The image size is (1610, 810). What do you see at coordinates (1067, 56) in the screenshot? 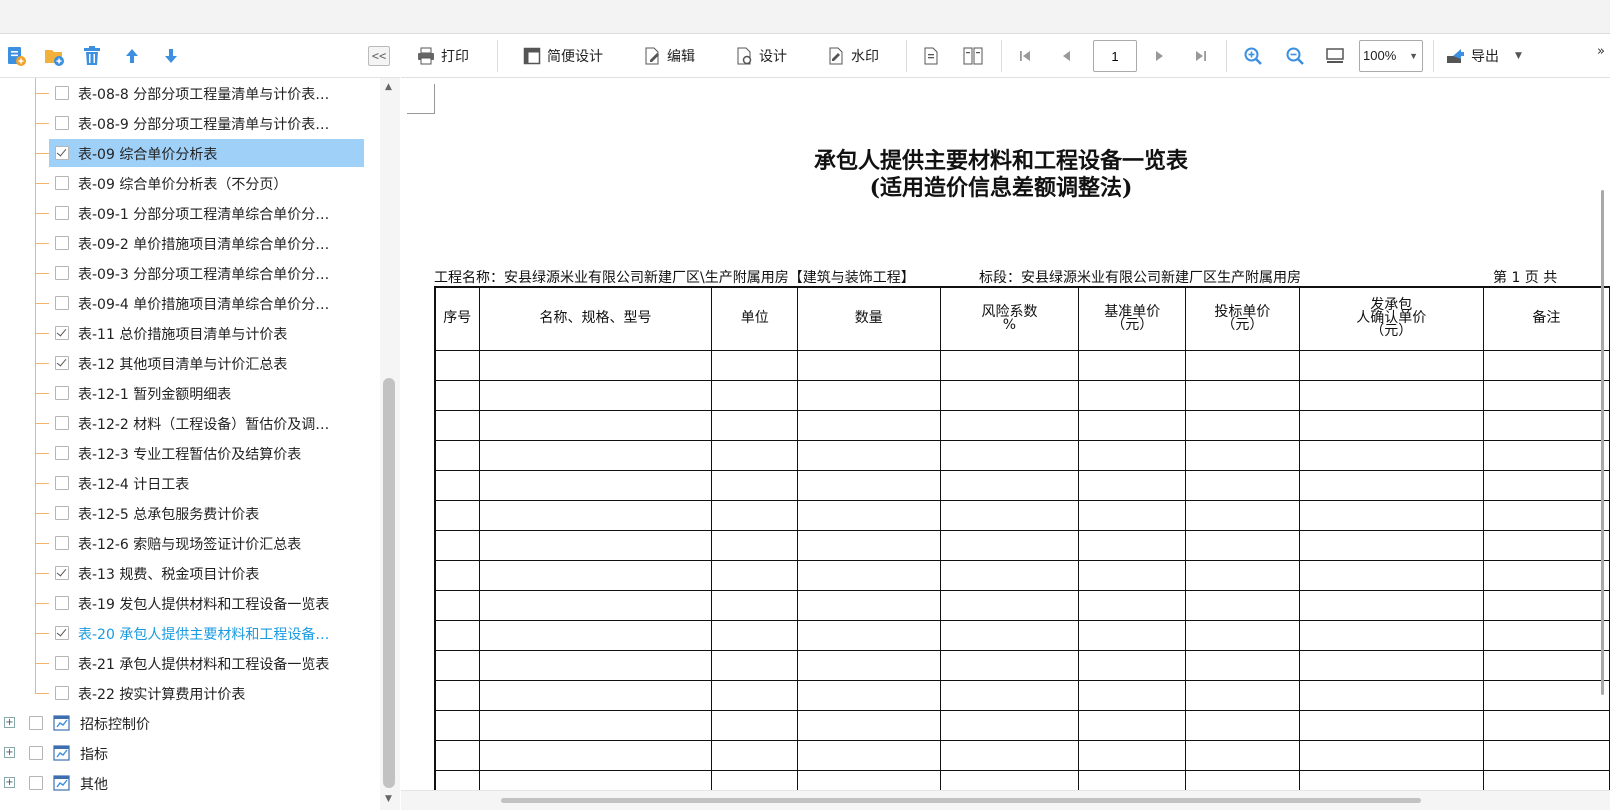
I see `previous-page-icon` at bounding box center [1067, 56].